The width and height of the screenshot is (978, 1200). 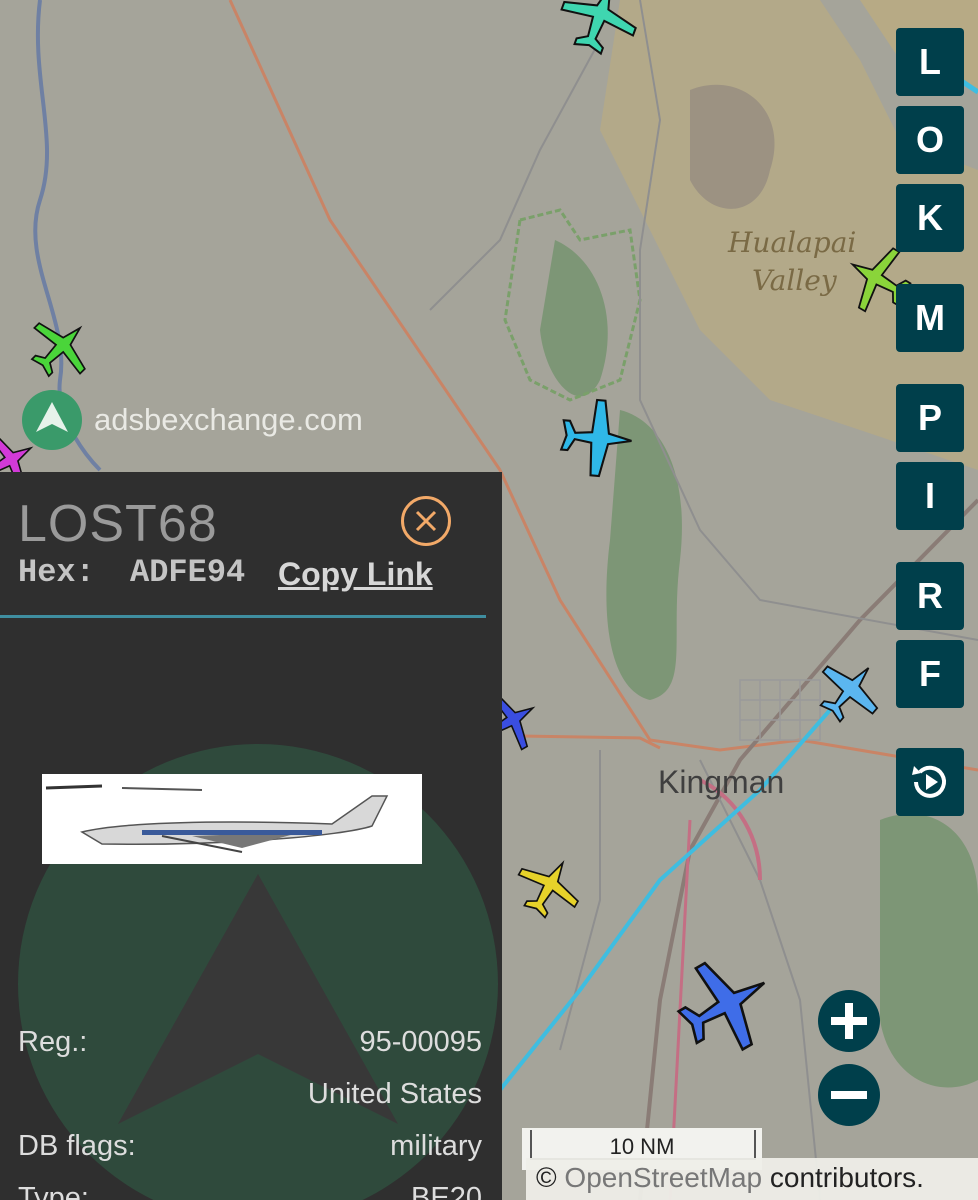 I want to click on plus-icon, so click(x=849, y=1021).